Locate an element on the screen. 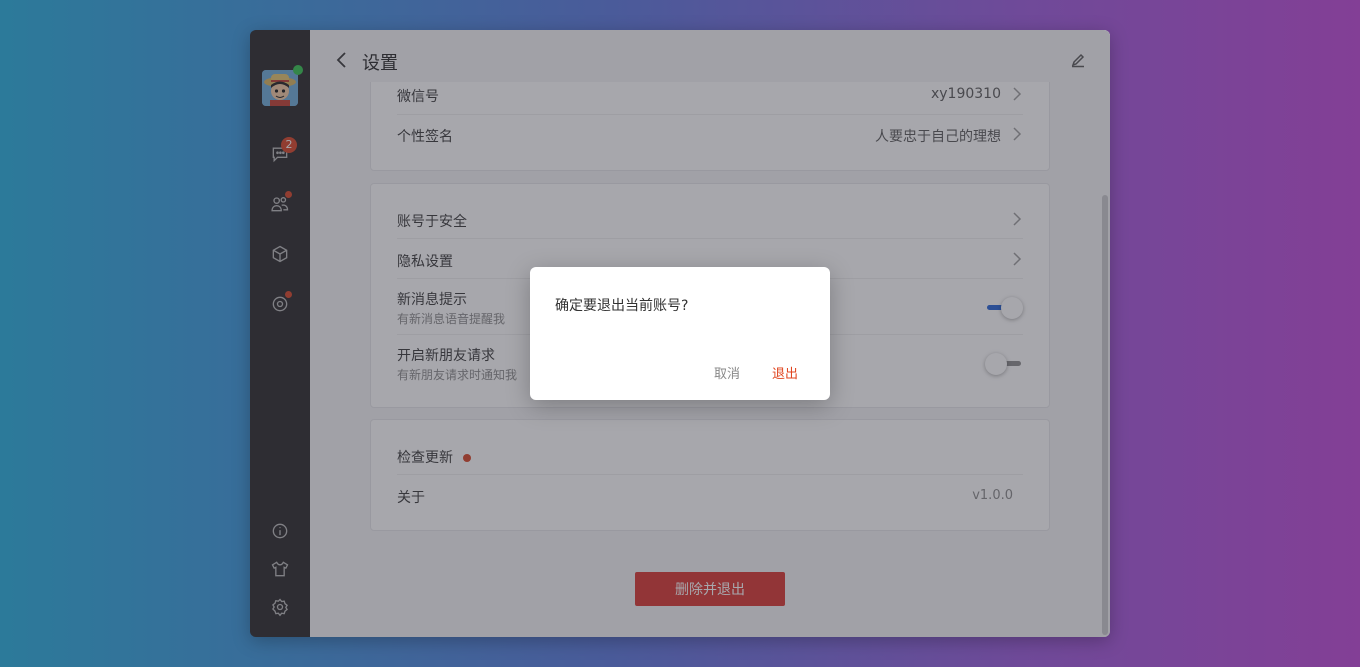 The width and height of the screenshot is (1360, 667). logout-confirm-dialog: 确定要退出当前账号? 取消 退出 is located at coordinates (680, 333).